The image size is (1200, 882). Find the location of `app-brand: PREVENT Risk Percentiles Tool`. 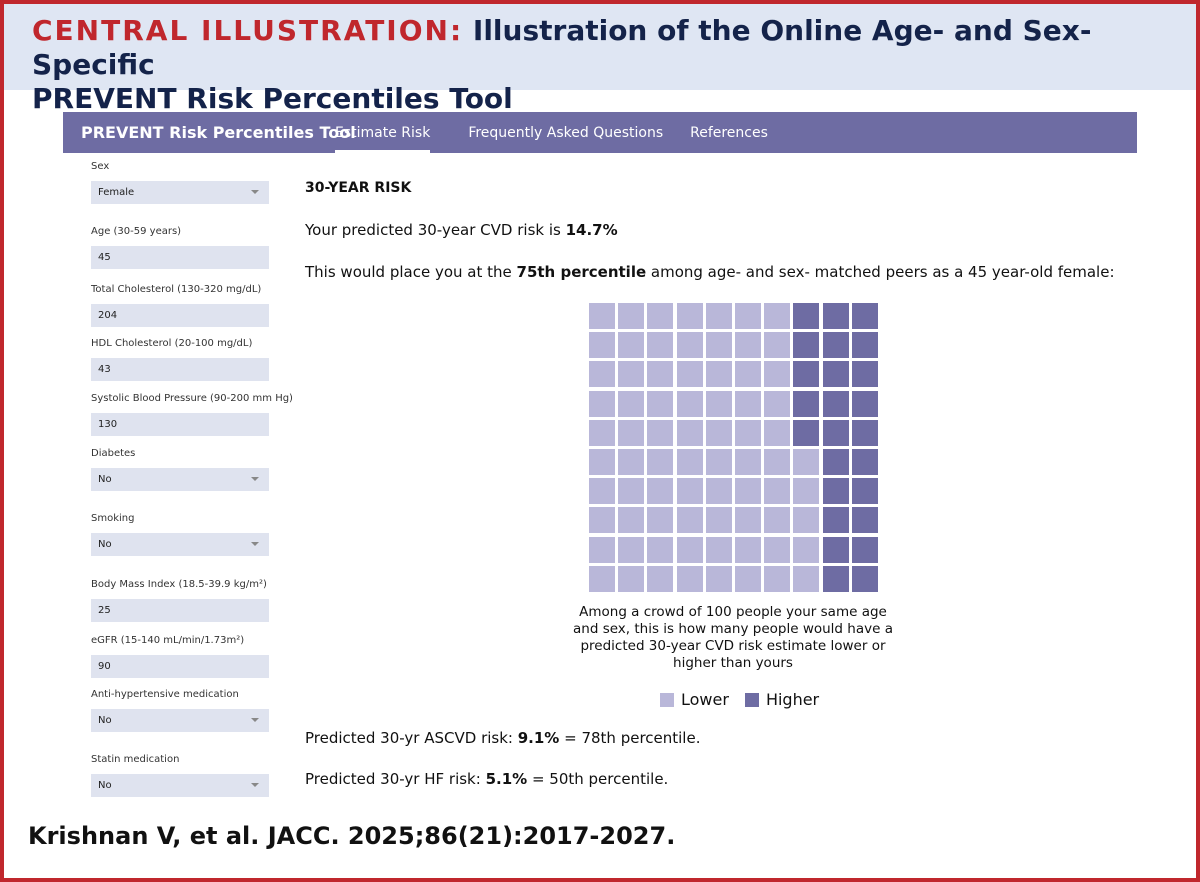

app-brand: PREVENT Risk Percentiles Tool is located at coordinates (209, 132).